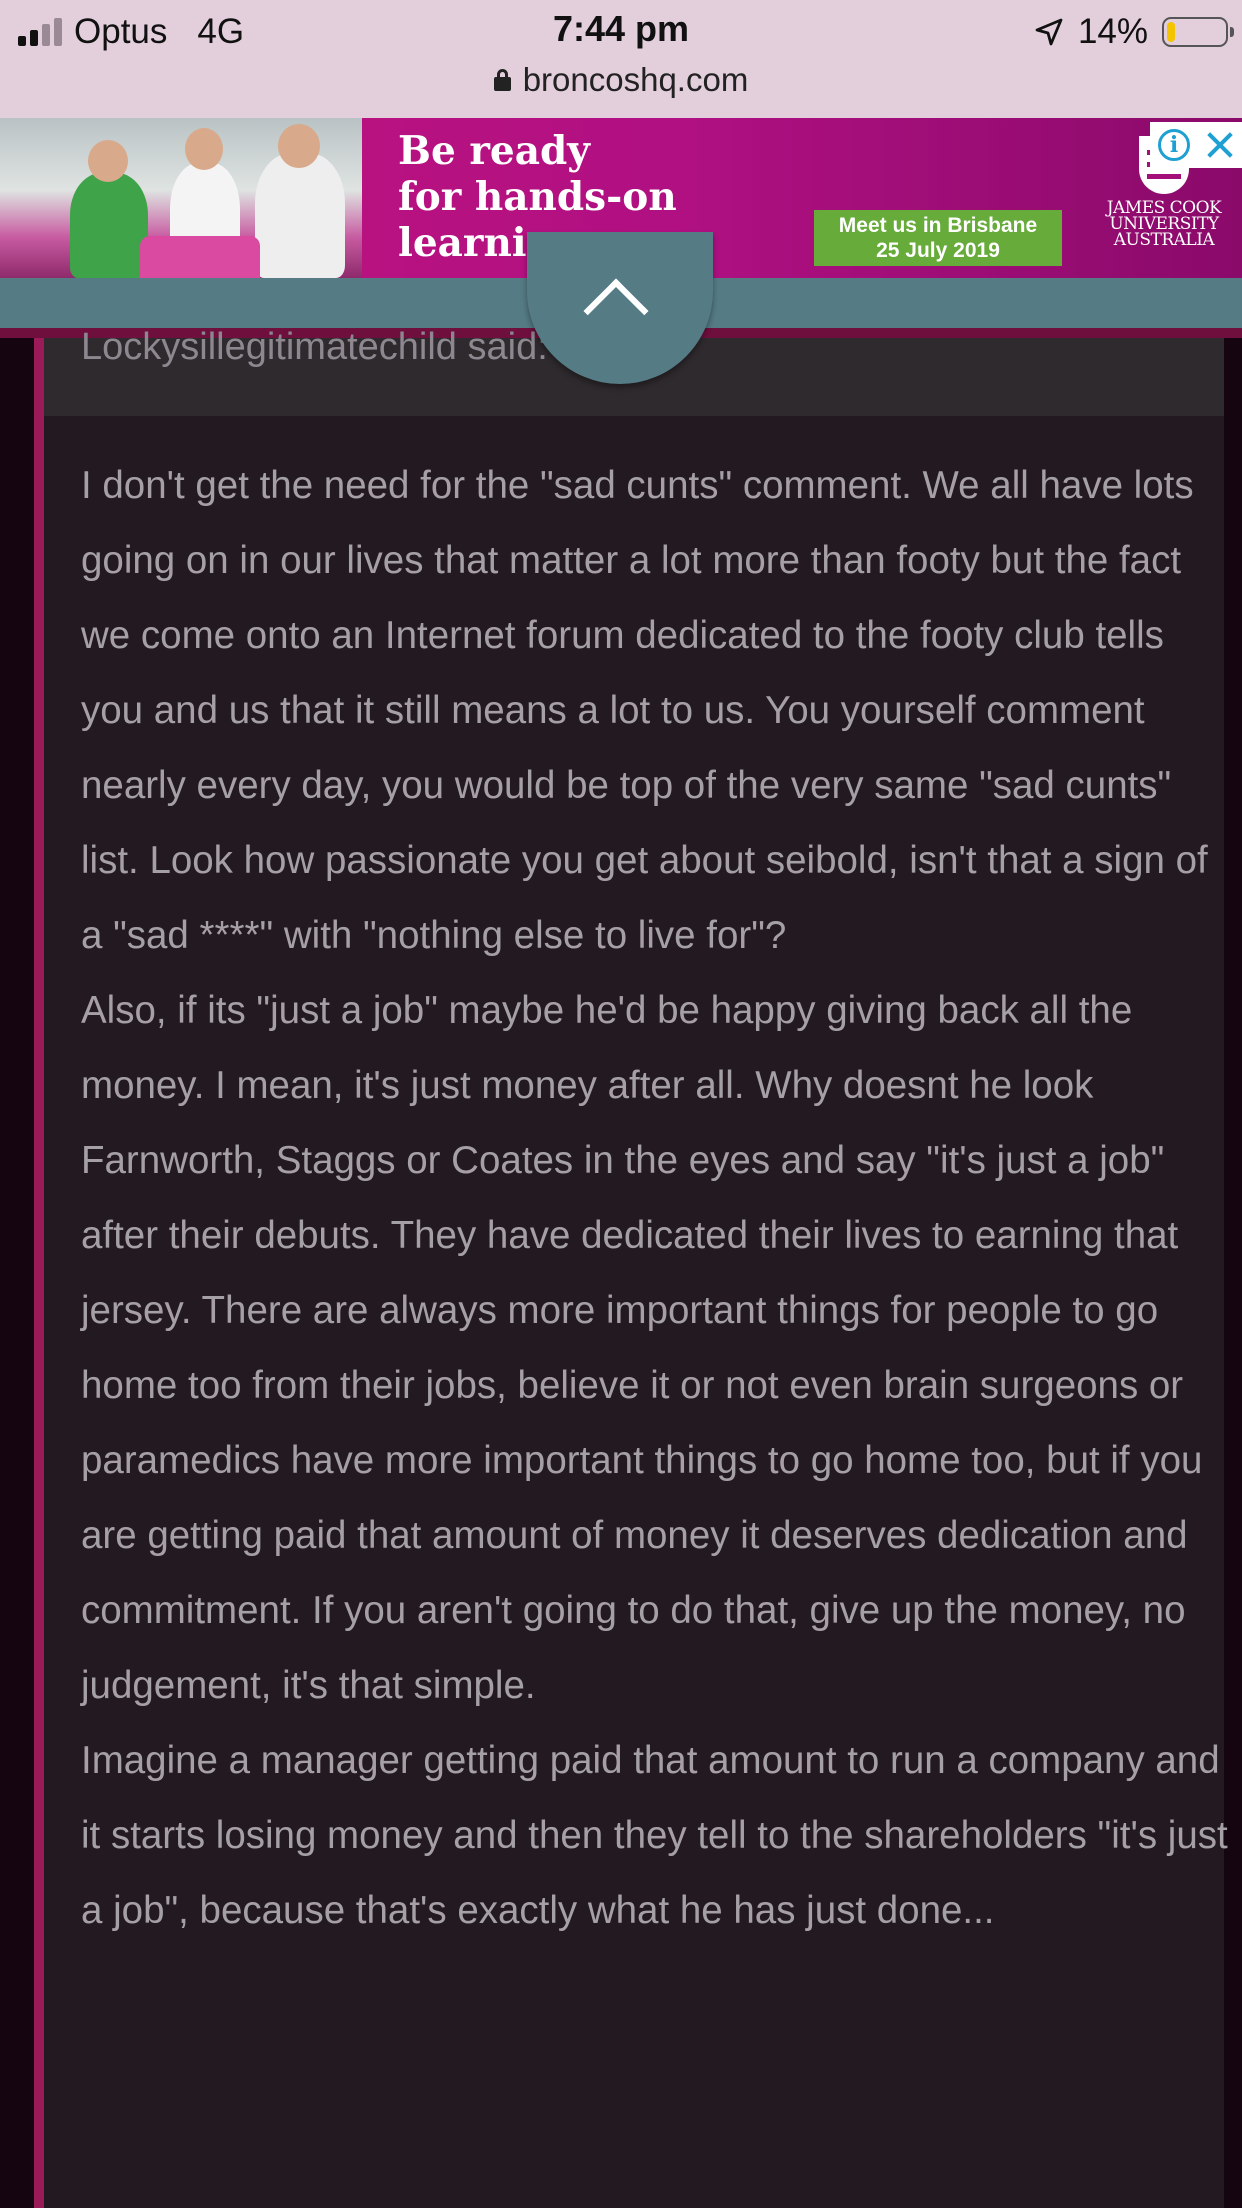 The height and width of the screenshot is (2208, 1242). Describe the element at coordinates (938, 238) in the screenshot. I see `ad-cta-button: Meet us in Brisbane 25 July 2019` at that location.